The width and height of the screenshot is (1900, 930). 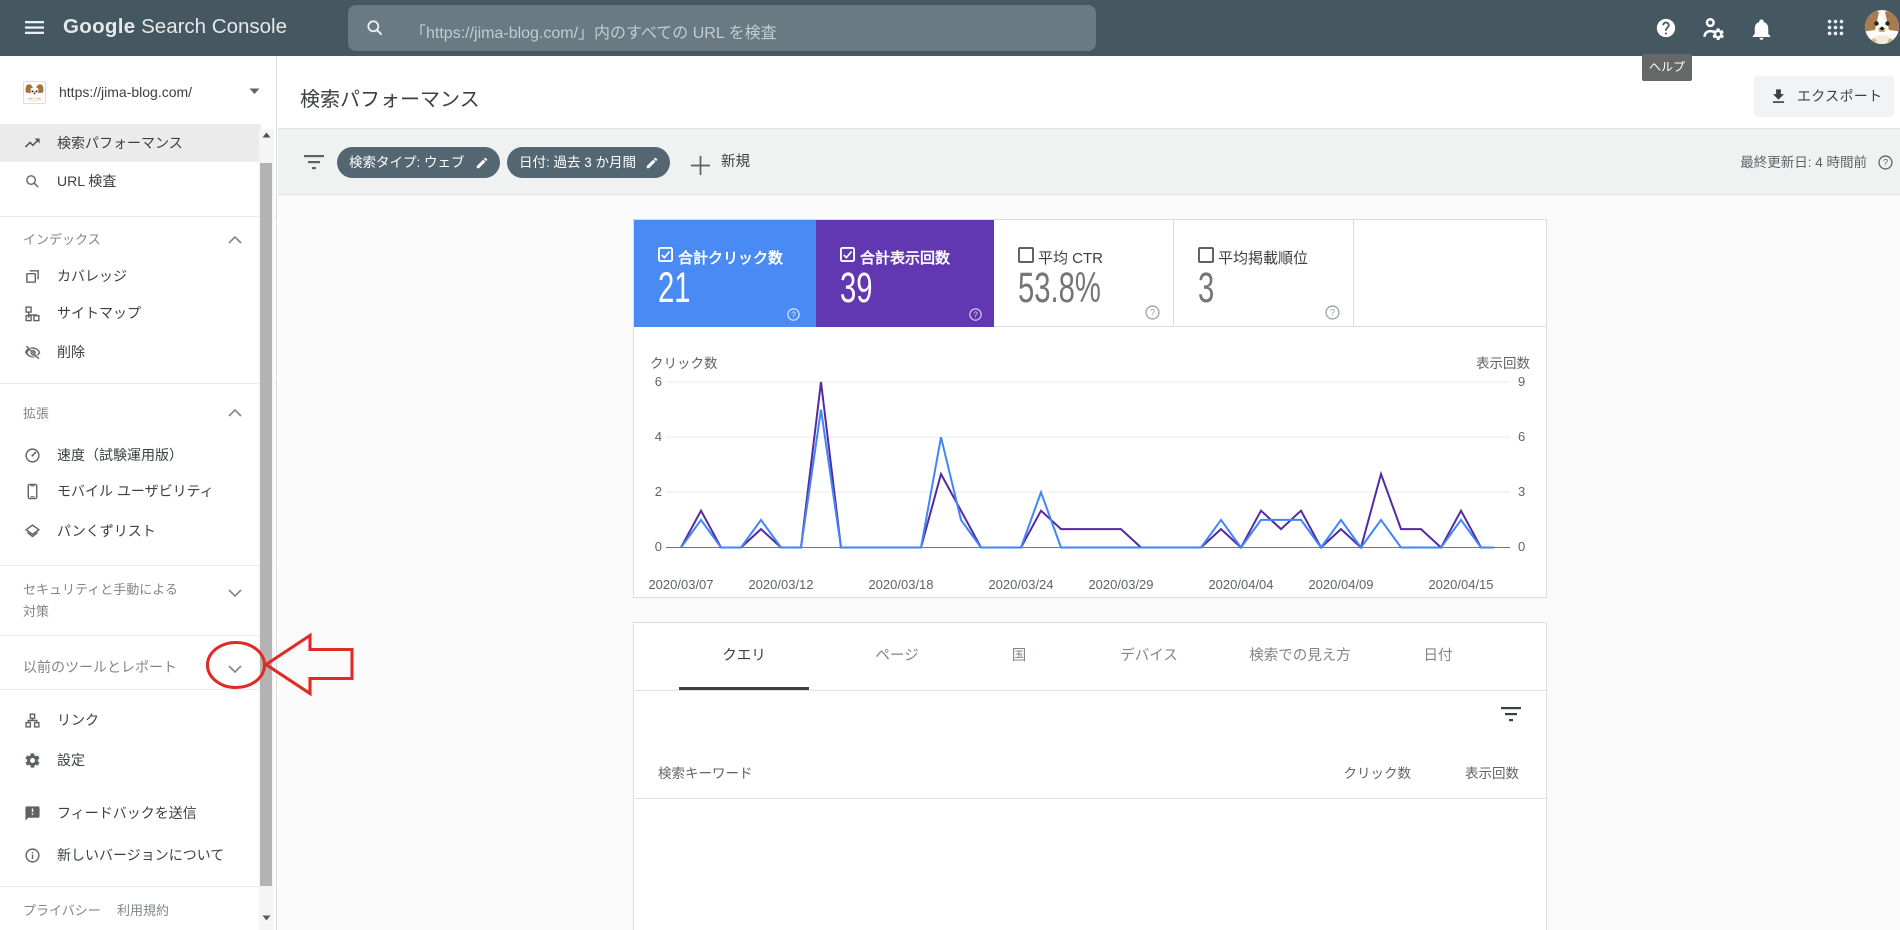 What do you see at coordinates (1240, 584) in the screenshot?
I see `svg-text: 2020/04/04` at bounding box center [1240, 584].